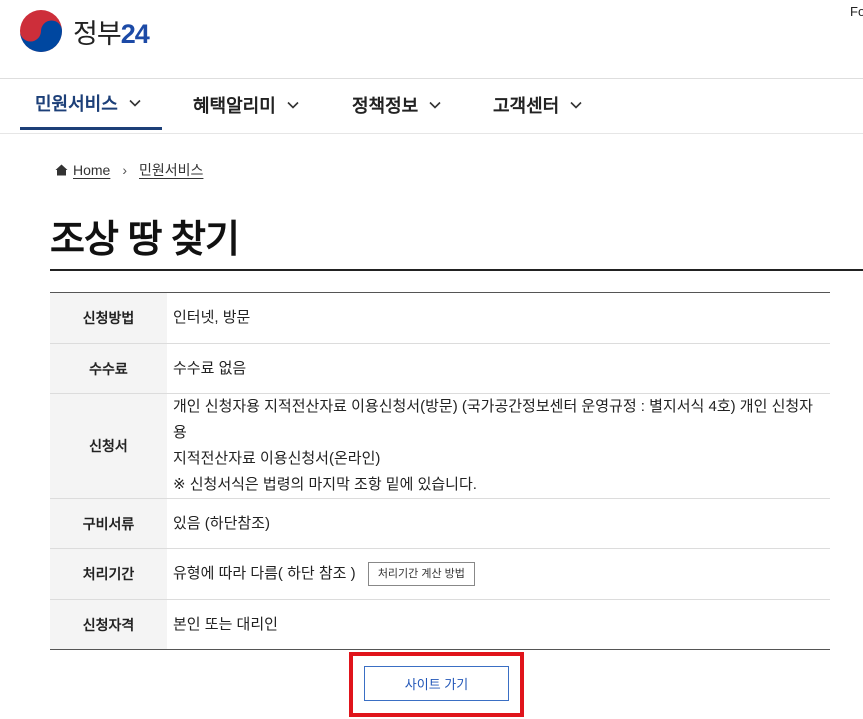 Image resolution: width=863 pixels, height=719 pixels. I want to click on table-row: 구비서류 있음 (하단참조), so click(440, 523).